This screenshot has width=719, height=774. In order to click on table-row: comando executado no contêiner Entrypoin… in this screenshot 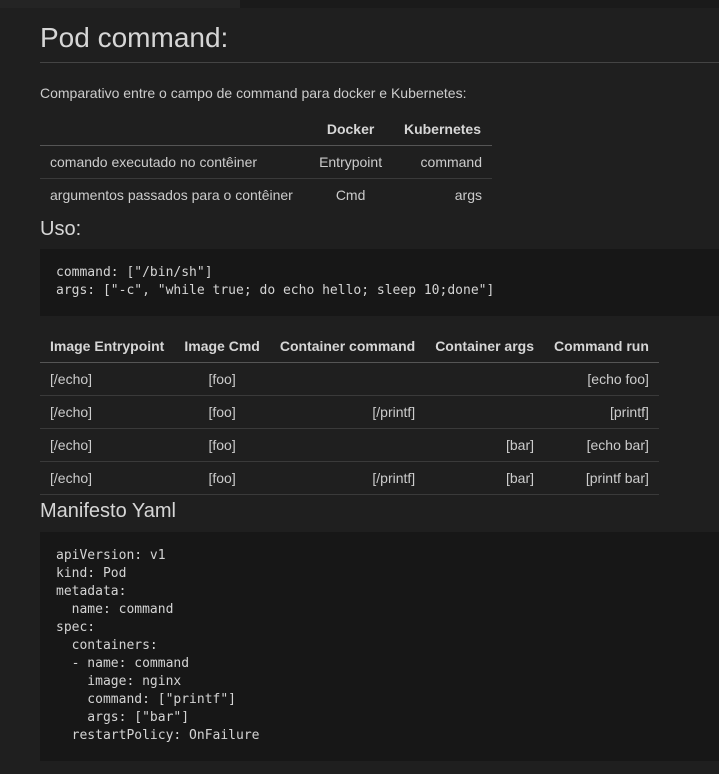, I will do `click(266, 162)`.